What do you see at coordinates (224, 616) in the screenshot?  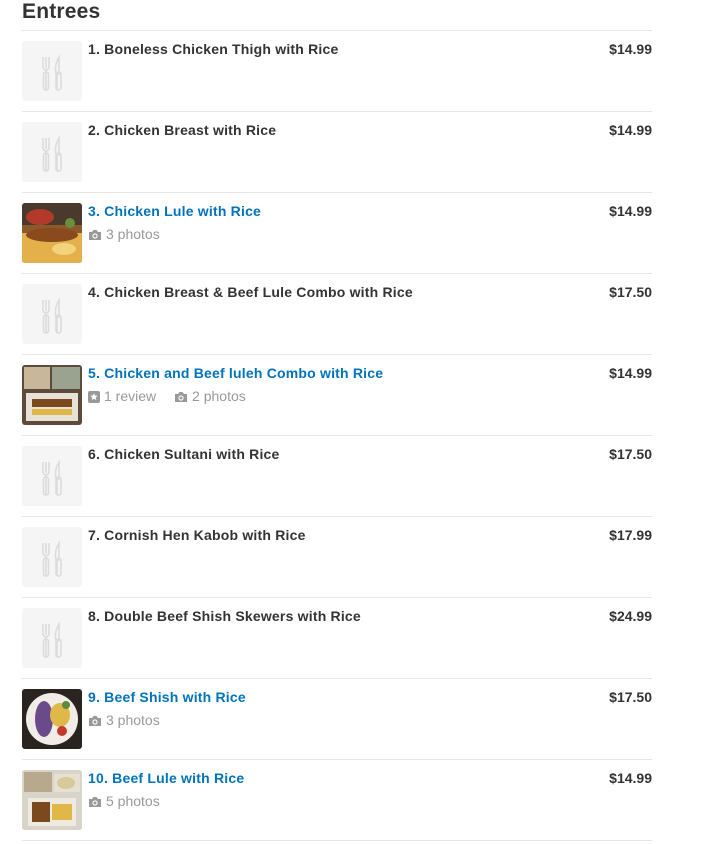 I see `item-name: 8. Double Beef Shish Skewers with Rice` at bounding box center [224, 616].